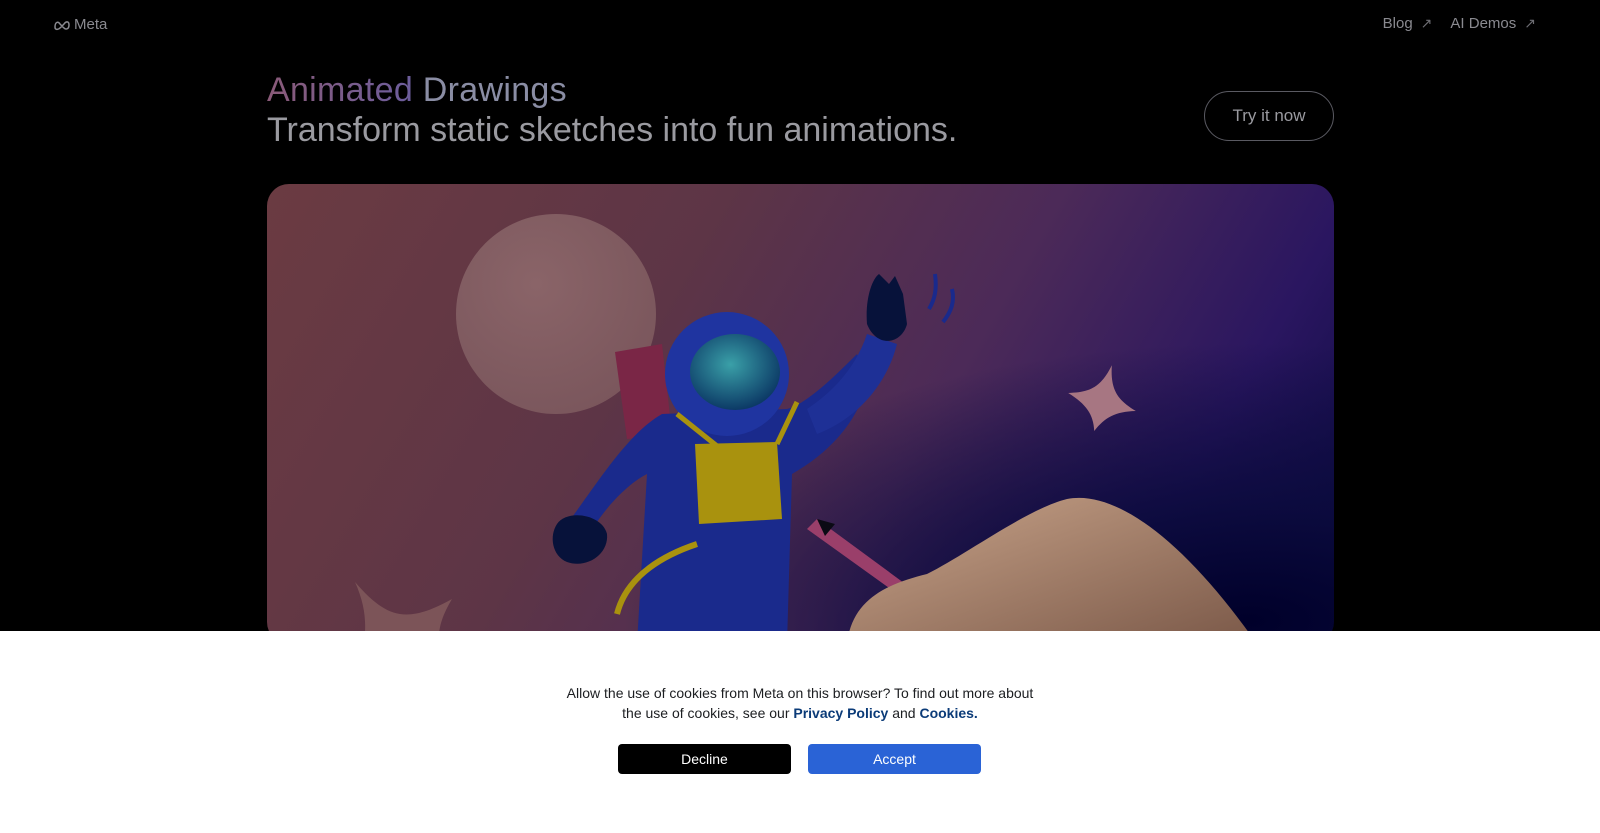 The height and width of the screenshot is (833, 1600). What do you see at coordinates (704, 759) in the screenshot?
I see `decline-button: Decline` at bounding box center [704, 759].